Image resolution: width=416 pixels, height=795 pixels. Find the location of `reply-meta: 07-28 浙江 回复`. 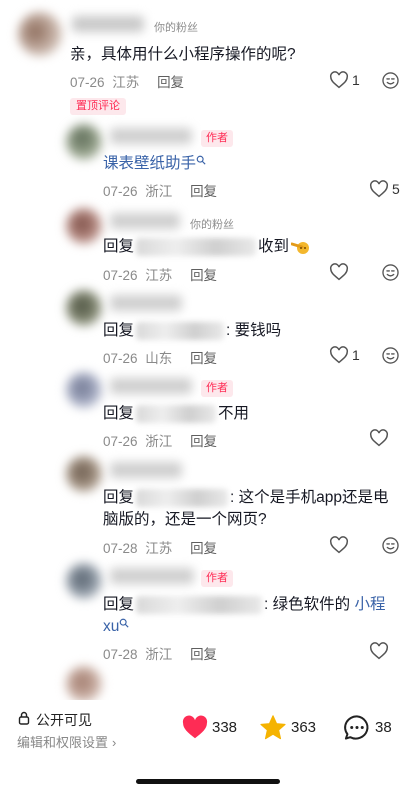

reply-meta: 07-28 浙江 回复 is located at coordinates (160, 653).